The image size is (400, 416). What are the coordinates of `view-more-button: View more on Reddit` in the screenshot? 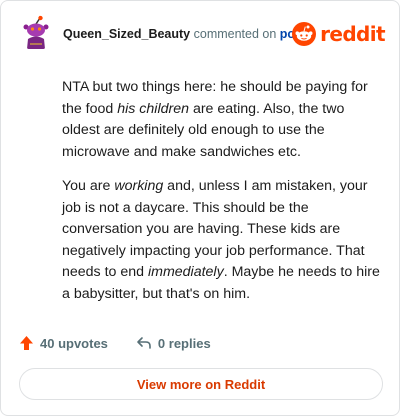 It's located at (201, 384).